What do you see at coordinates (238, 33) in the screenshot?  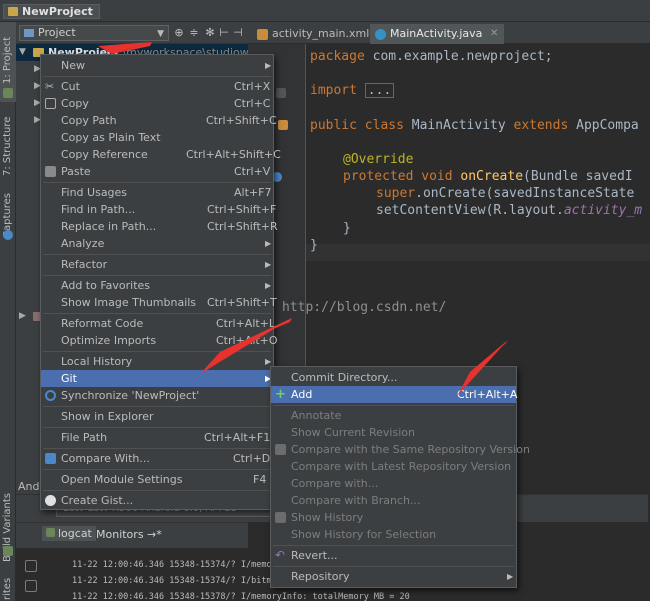 I see `hide-icon: ⊣` at bounding box center [238, 33].